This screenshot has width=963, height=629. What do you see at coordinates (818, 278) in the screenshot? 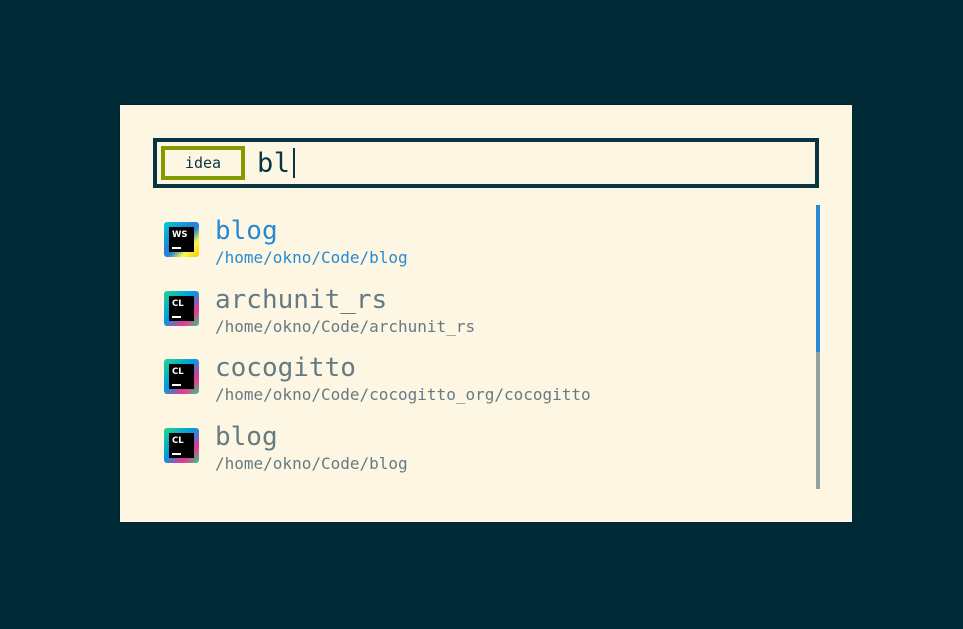
I see `scrollbar-thumb` at bounding box center [818, 278].